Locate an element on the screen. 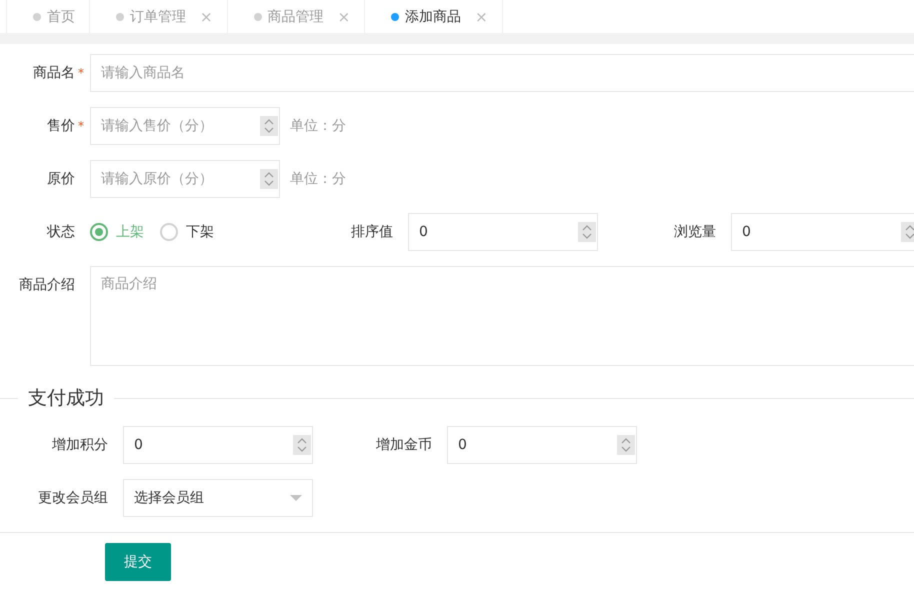 The height and width of the screenshot is (615, 914). field-label: 增加积分 is located at coordinates (80, 445).